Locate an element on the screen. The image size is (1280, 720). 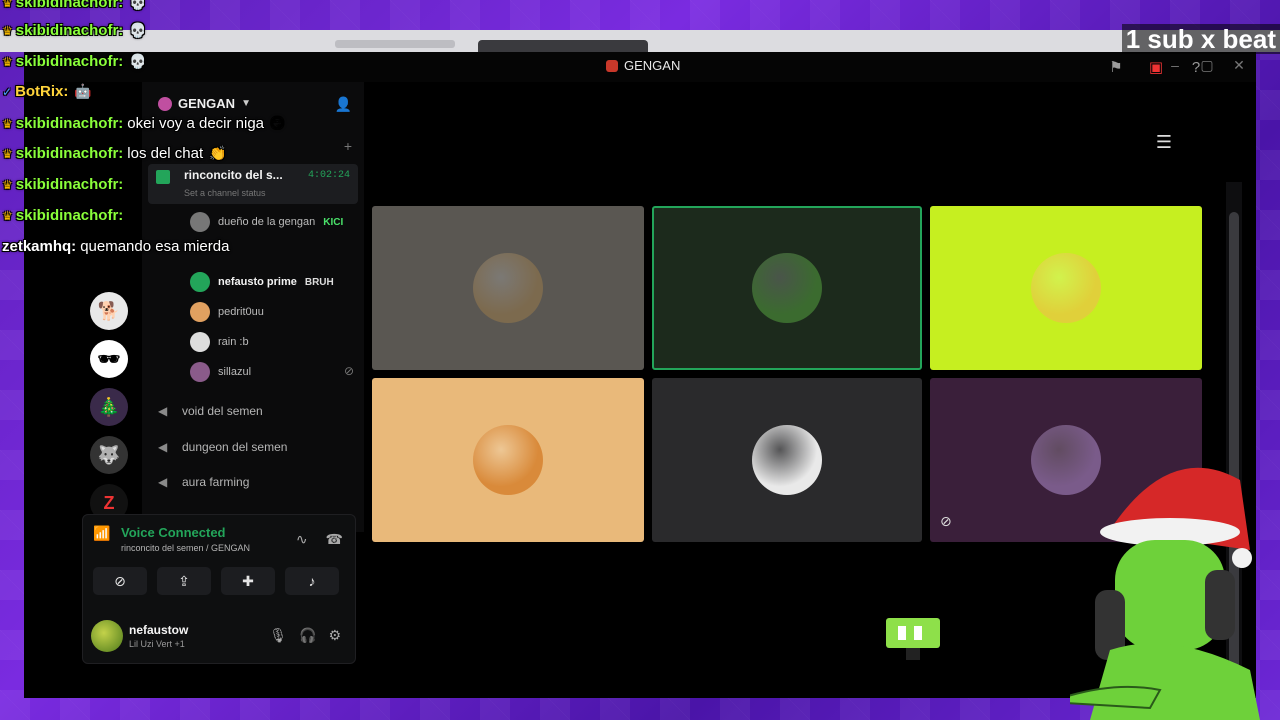
chat-text: los del chat is located at coordinates (165, 153).